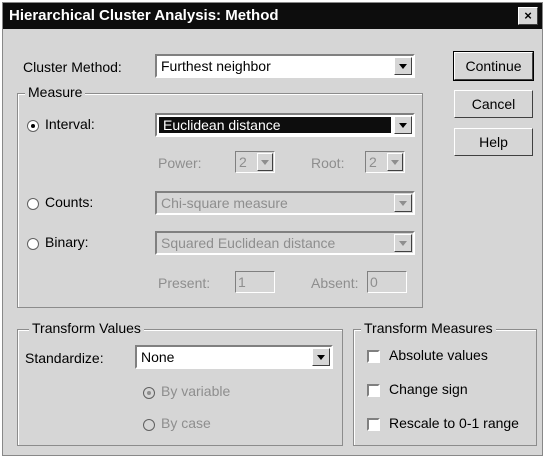  Describe the element at coordinates (385, 162) in the screenshot. I see `root-select: 2` at that location.